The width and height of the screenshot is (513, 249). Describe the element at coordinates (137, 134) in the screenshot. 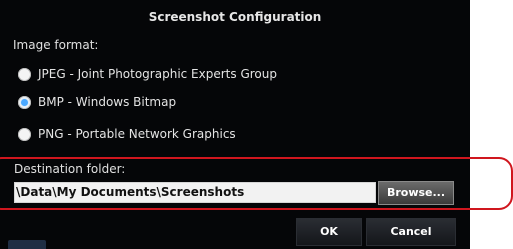

I see `radio-png-label: PNG - Portable Network Graphics` at that location.